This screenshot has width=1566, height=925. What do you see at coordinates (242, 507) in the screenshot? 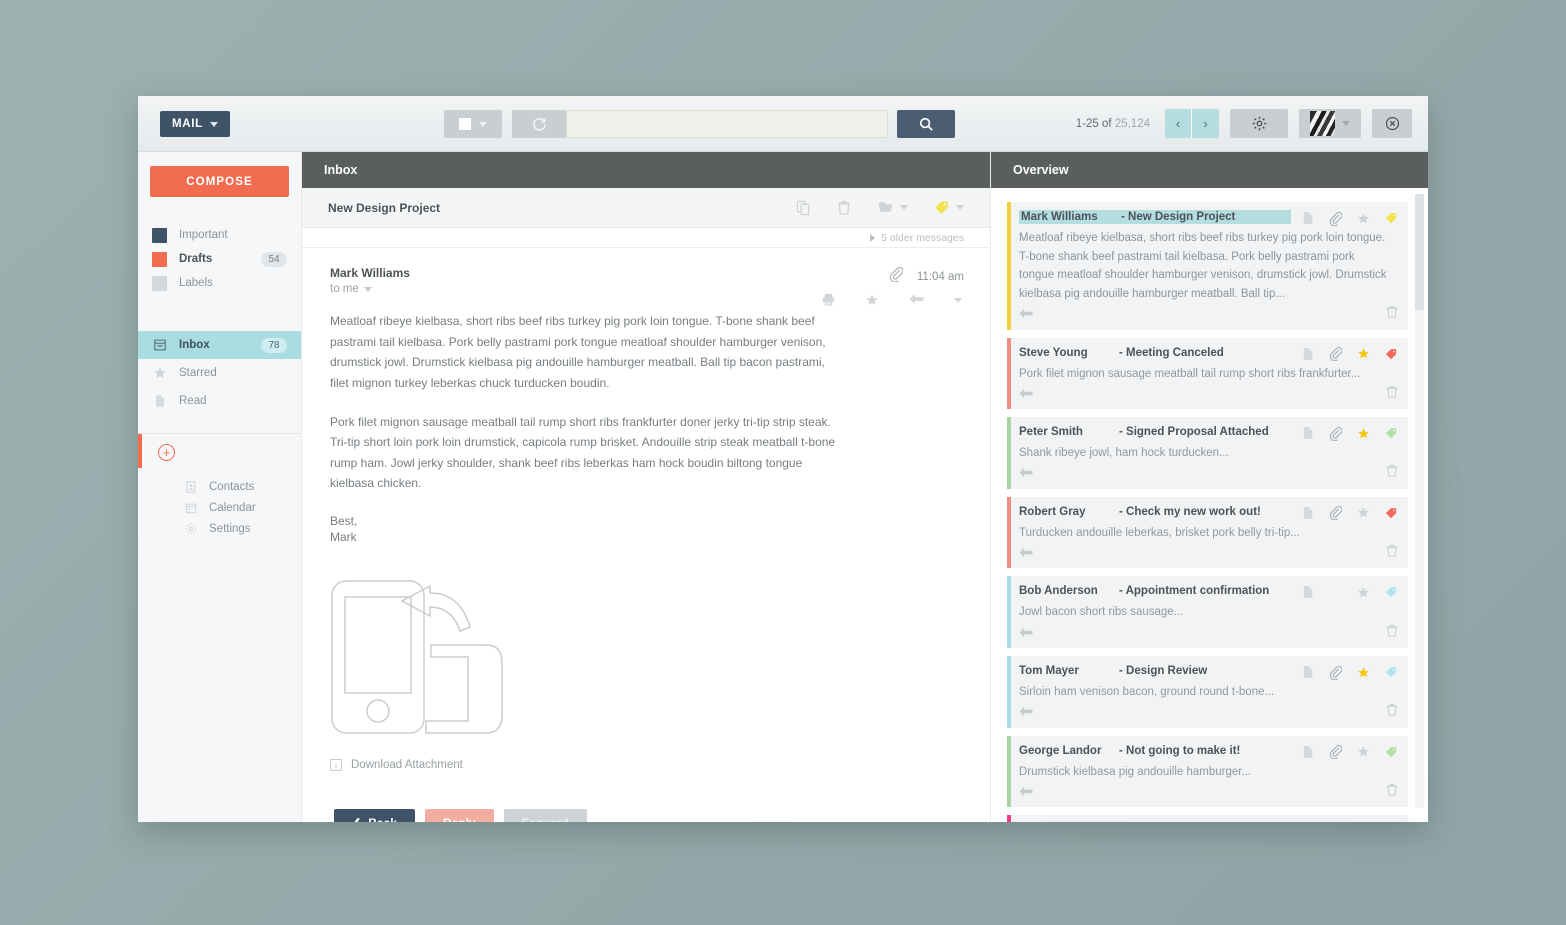
I see `sidebar-item-calendar: Calendar` at bounding box center [242, 507].